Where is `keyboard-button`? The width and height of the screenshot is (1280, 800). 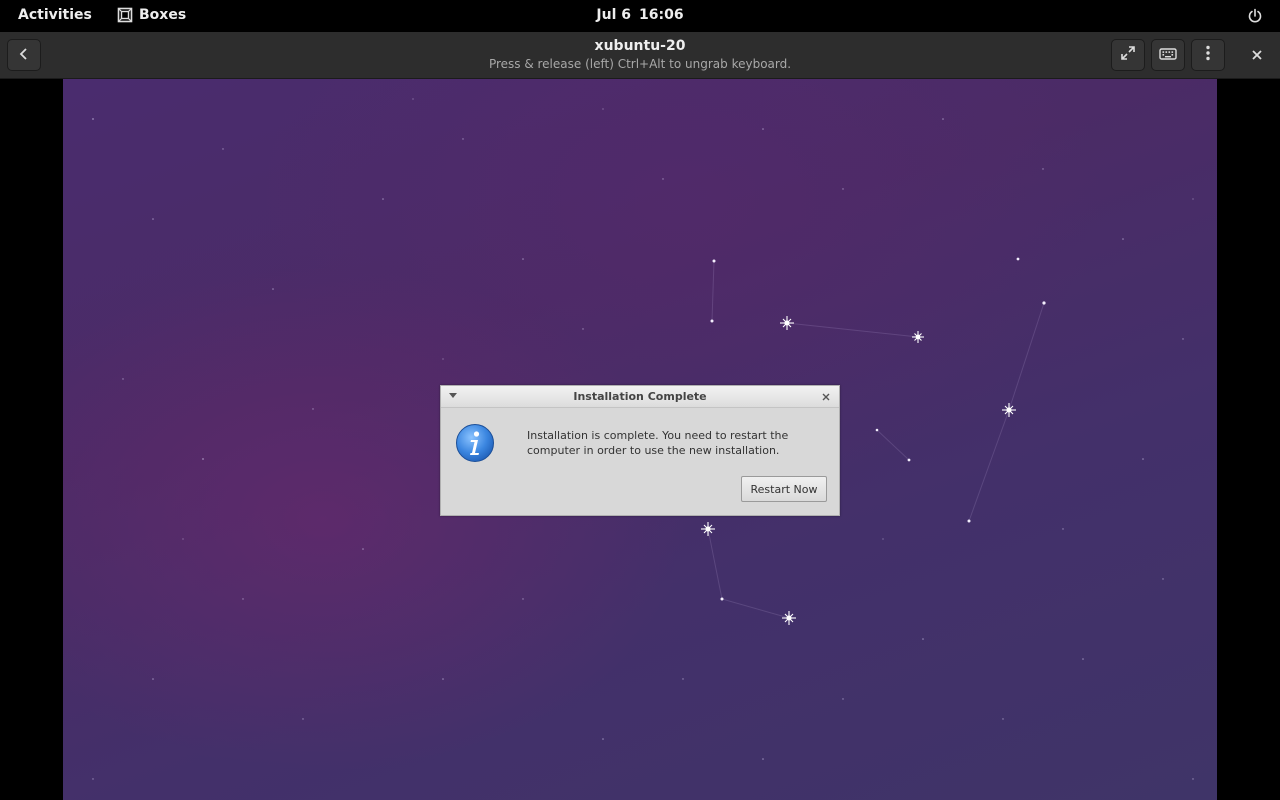 keyboard-button is located at coordinates (1168, 55).